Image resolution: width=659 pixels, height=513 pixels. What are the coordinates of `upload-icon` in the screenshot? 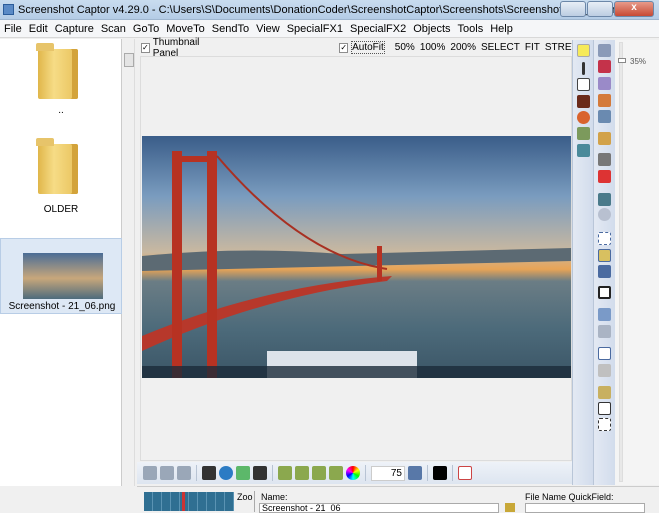 It's located at (604, 199).